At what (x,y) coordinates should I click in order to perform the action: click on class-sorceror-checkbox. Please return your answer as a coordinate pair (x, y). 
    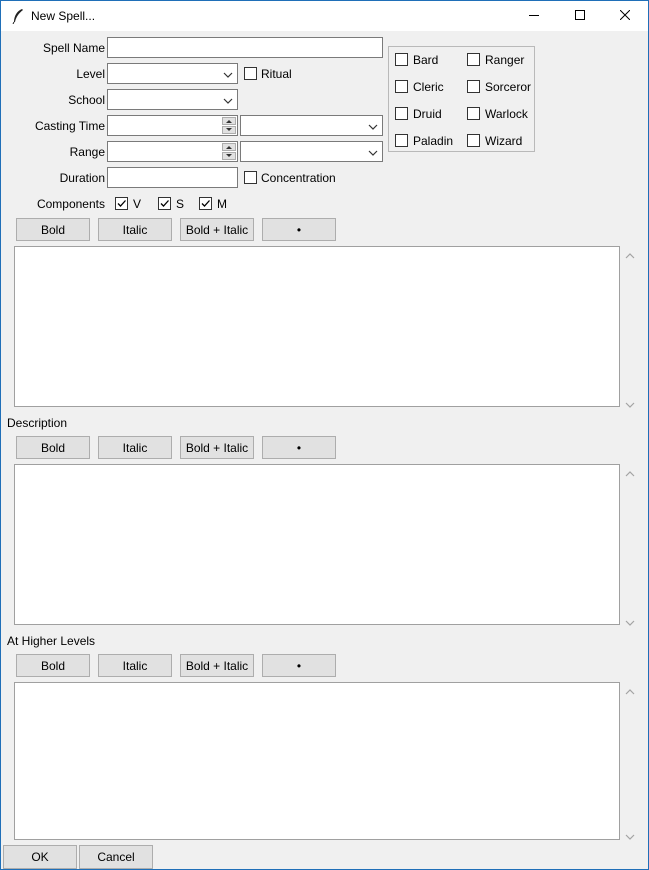
    Looking at the image, I should click on (473, 86).